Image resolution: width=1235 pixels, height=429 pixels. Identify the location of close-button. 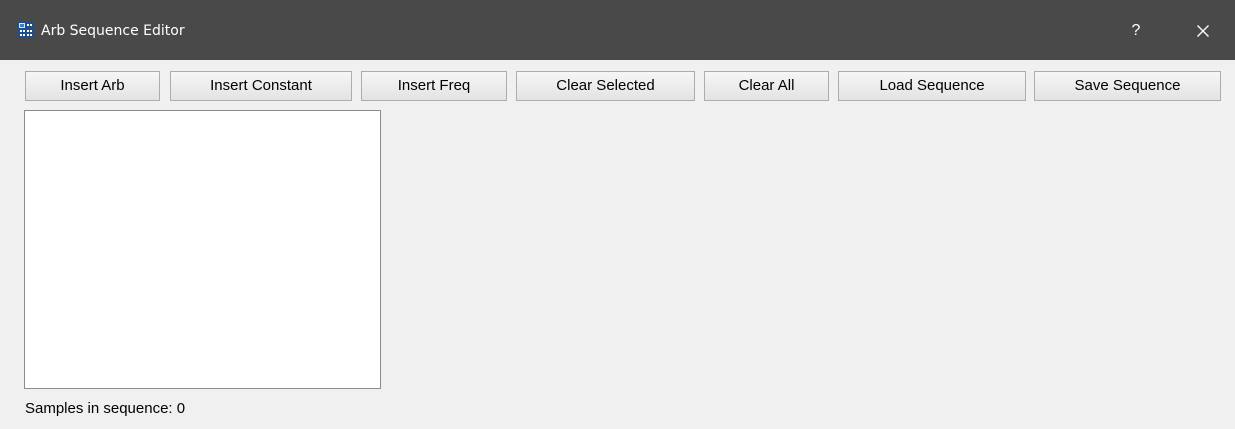
(1203, 31).